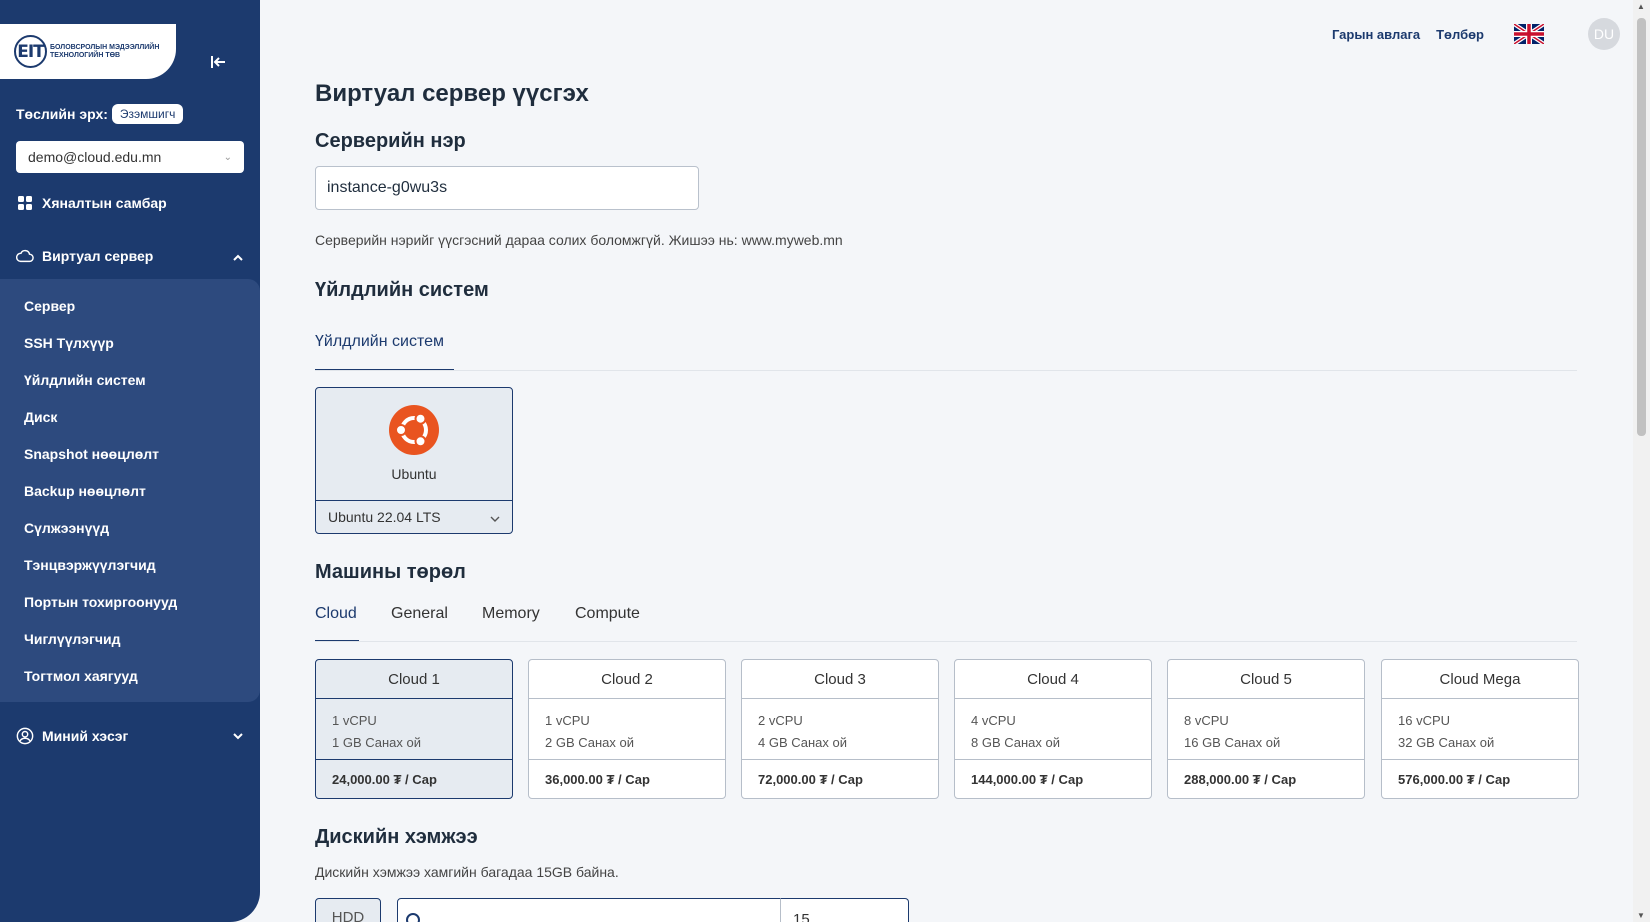 This screenshot has height=922, width=1650. Describe the element at coordinates (414, 430) in the screenshot. I see `ubuntu-logo-icon` at that location.